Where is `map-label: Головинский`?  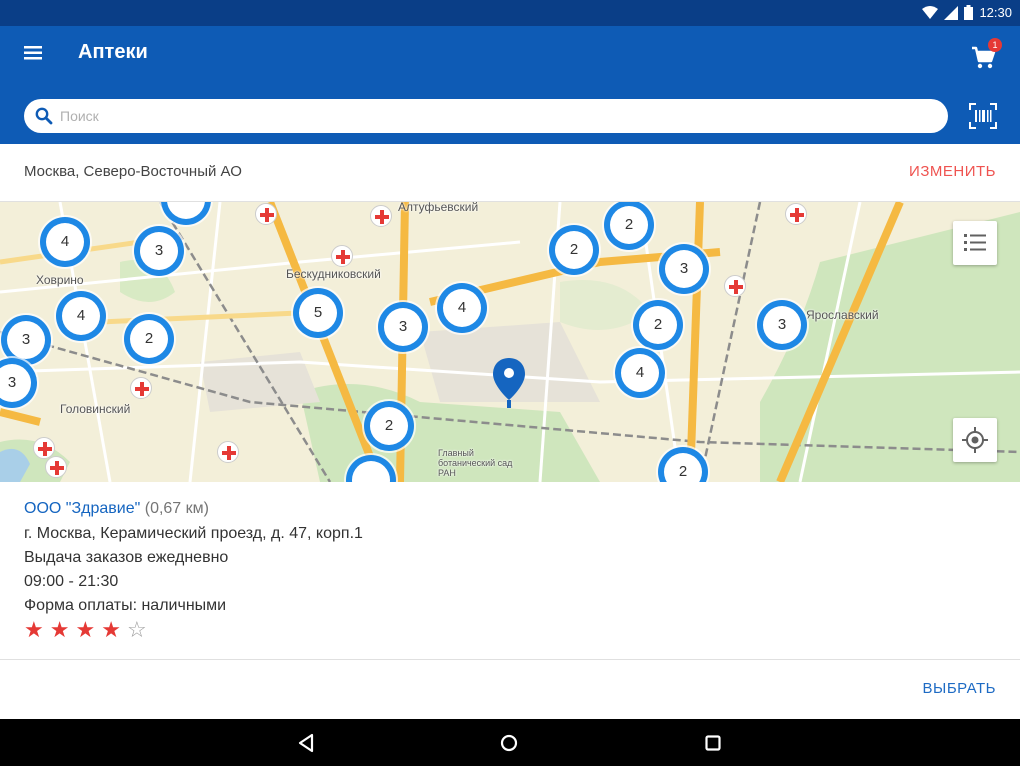 map-label: Головинский is located at coordinates (95, 409).